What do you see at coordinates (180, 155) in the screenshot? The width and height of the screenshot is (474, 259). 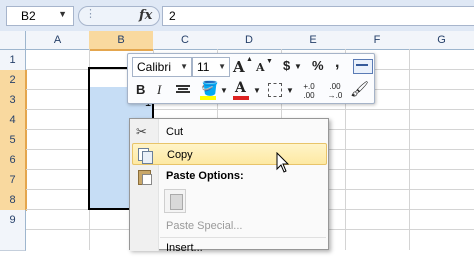 I see `menu-item-label: Copy` at bounding box center [180, 155].